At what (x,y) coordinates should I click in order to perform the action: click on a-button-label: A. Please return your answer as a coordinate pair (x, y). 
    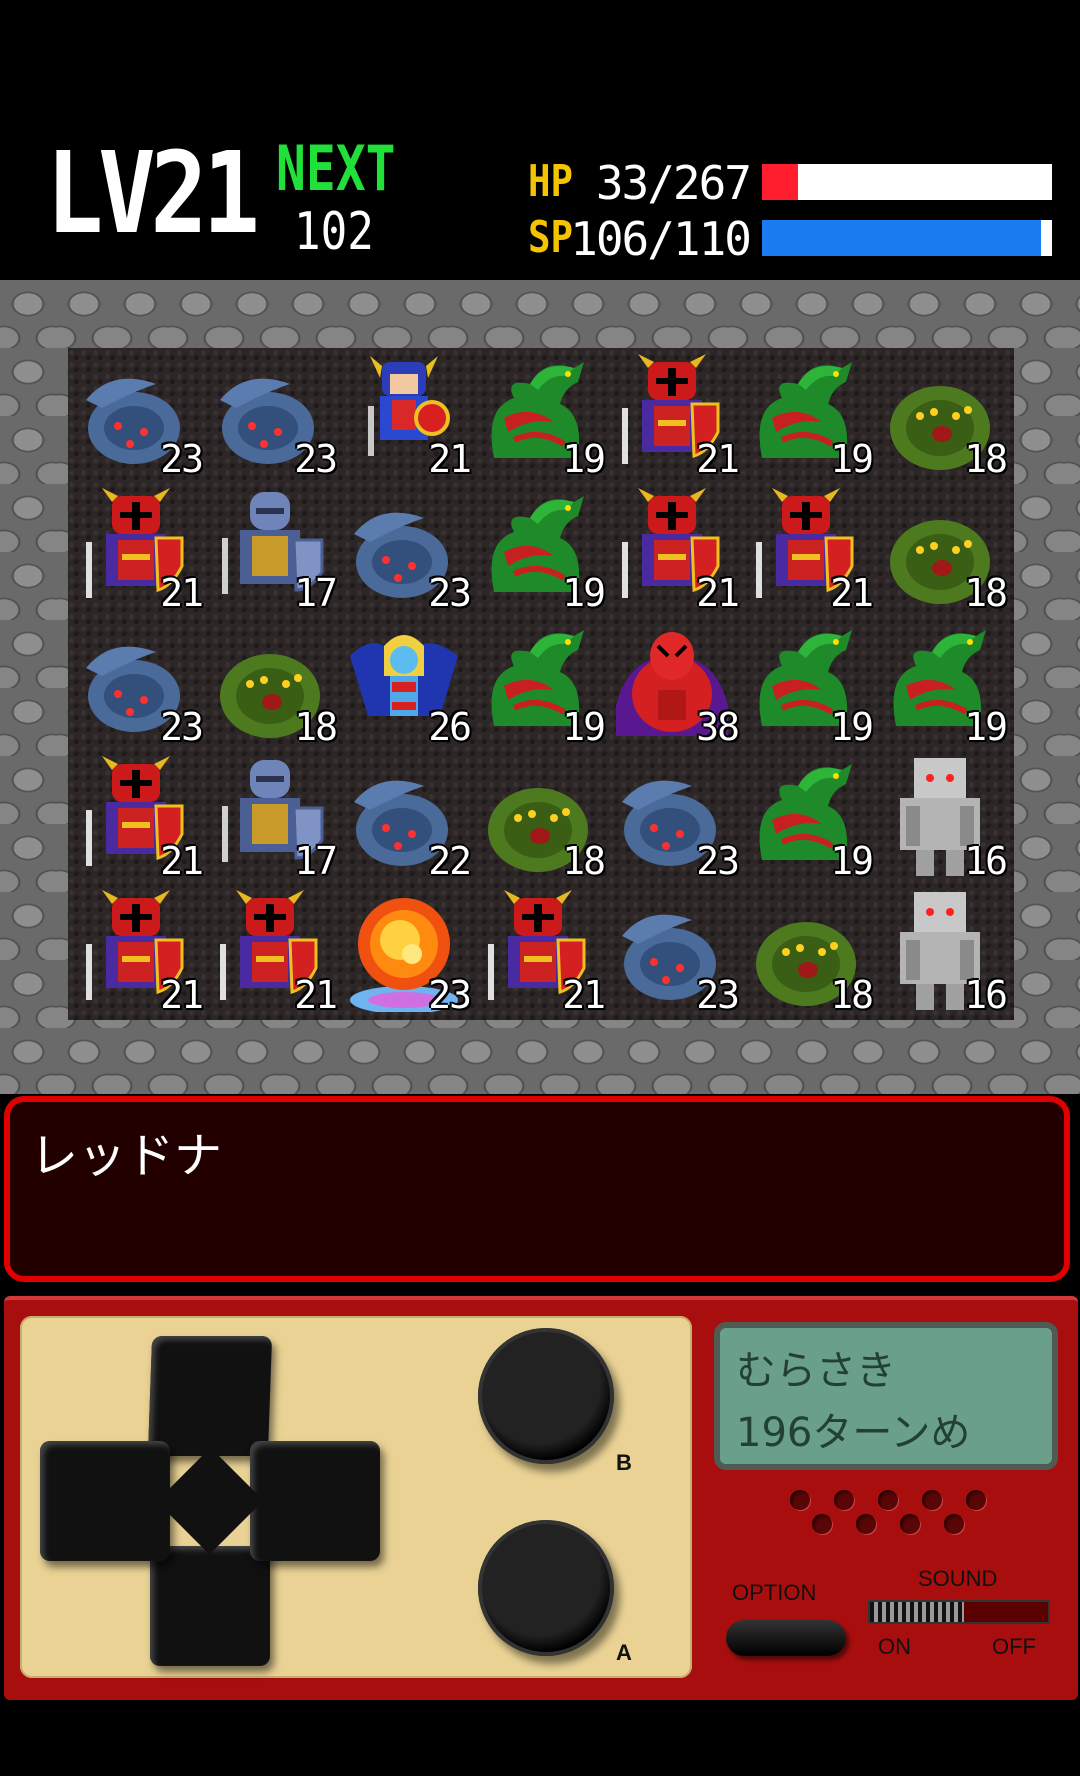
    Looking at the image, I should click on (624, 1652).